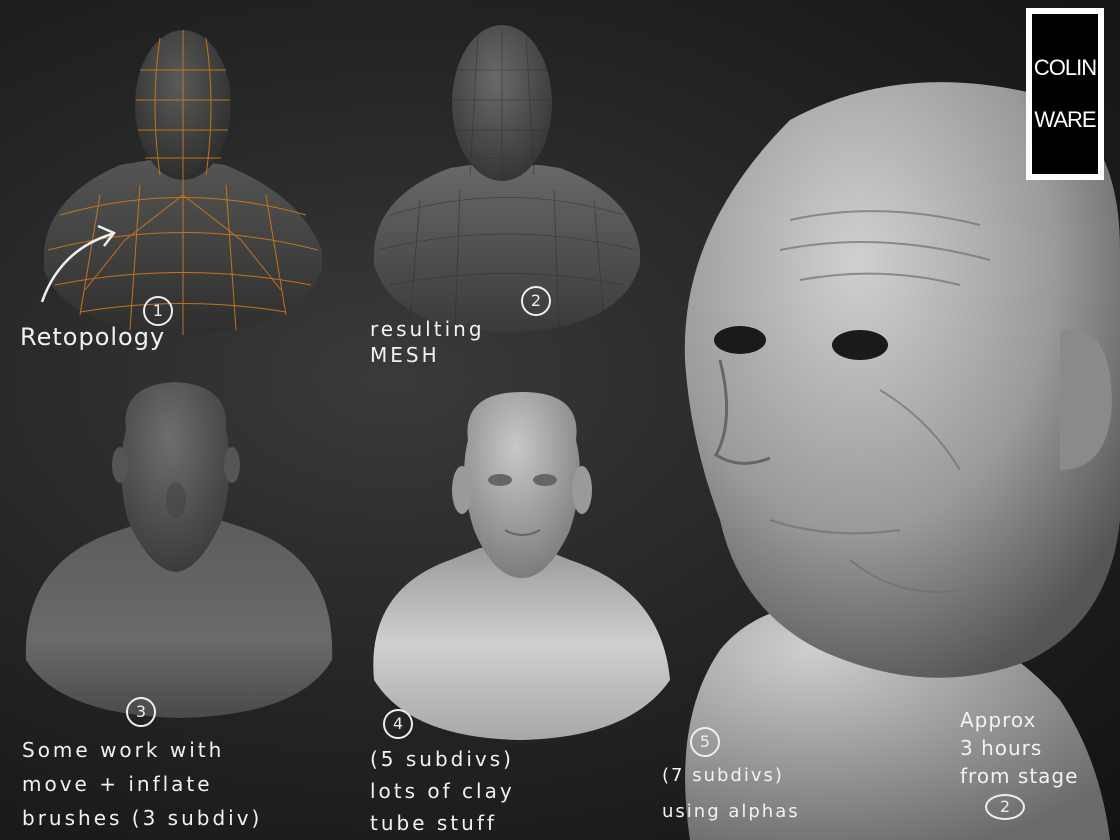 The width and height of the screenshot is (1120, 840). What do you see at coordinates (1065, 94) in the screenshot?
I see `colin-ware-logo: COLIN WARE` at bounding box center [1065, 94].